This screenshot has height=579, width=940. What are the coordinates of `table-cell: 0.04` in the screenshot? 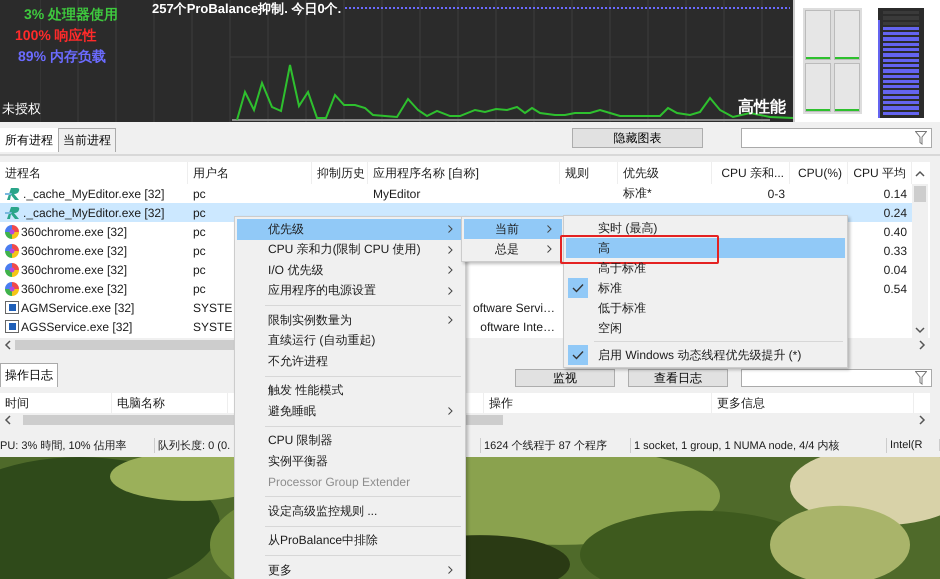 It's located at (895, 269).